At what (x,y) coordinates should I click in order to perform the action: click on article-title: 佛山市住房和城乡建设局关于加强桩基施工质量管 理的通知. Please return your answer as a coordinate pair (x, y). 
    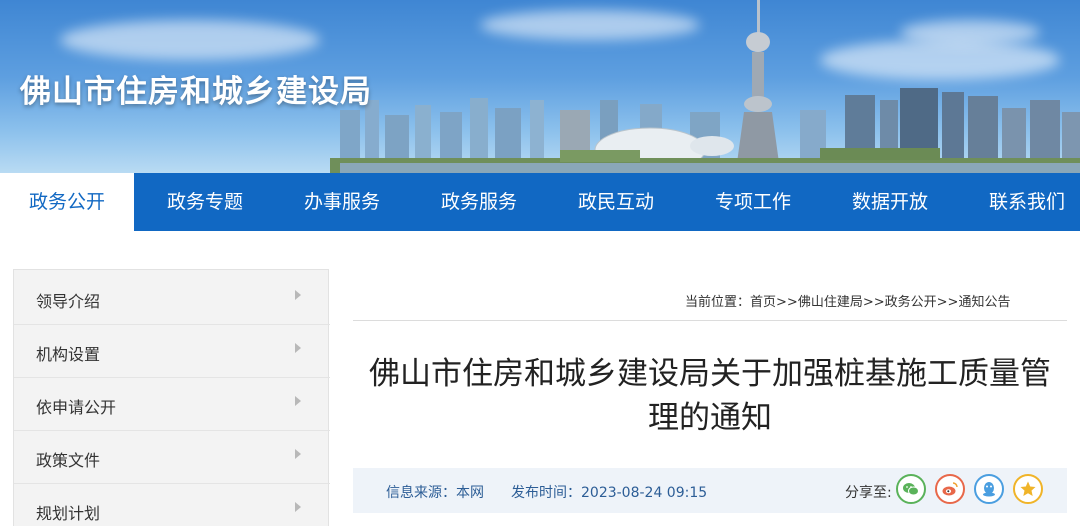
    Looking at the image, I should click on (710, 396).